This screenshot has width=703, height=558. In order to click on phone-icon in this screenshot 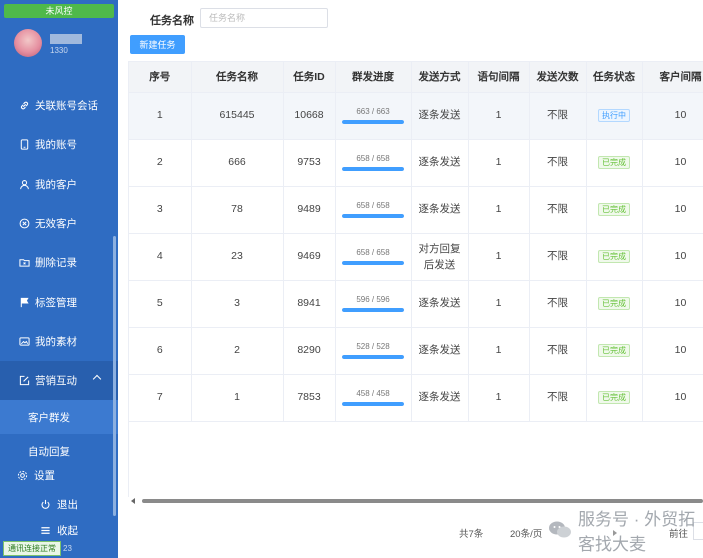, I will do `click(24, 145)`.